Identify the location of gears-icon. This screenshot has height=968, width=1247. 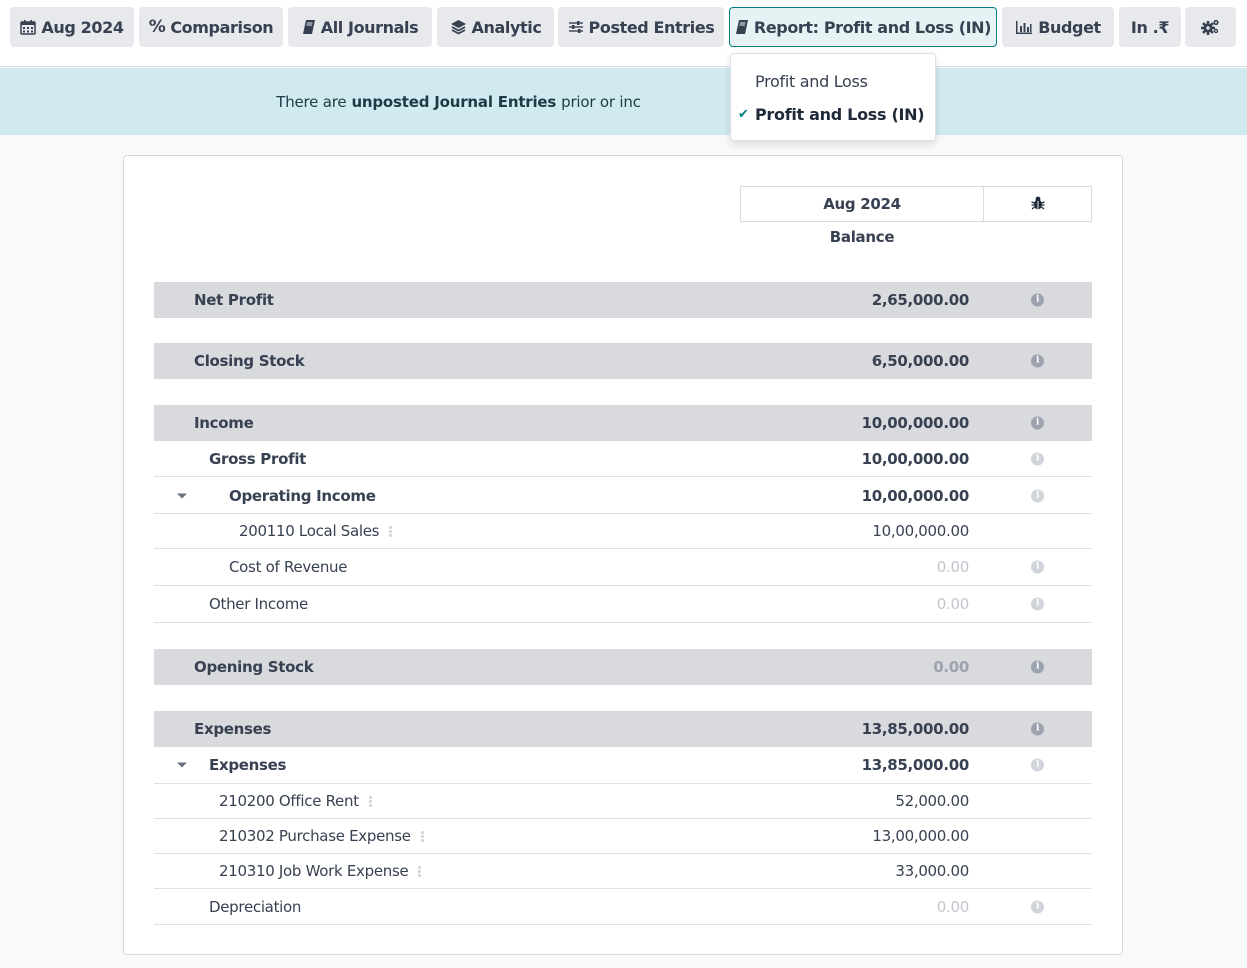
(1210, 27).